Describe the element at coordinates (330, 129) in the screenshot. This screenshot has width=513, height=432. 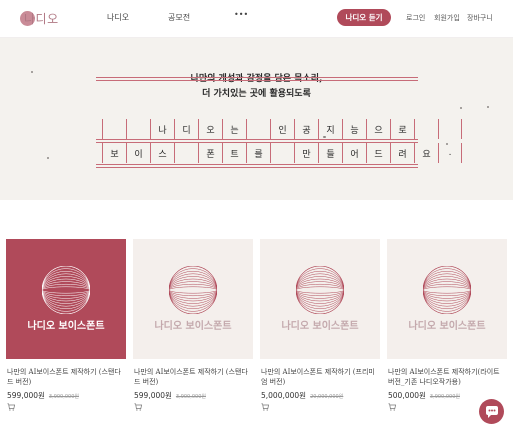
I see `grid-cell: 지` at that location.